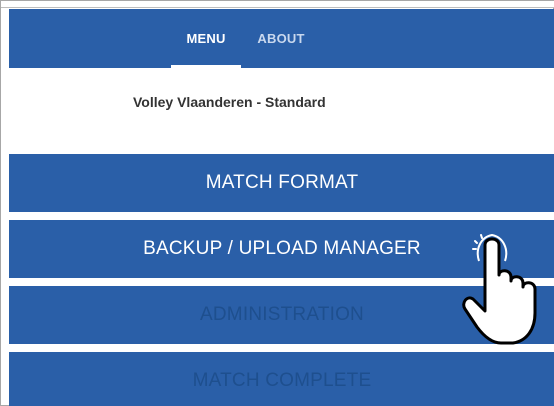  What do you see at coordinates (281, 183) in the screenshot?
I see `match-format-button: MATCH FORMAT` at bounding box center [281, 183].